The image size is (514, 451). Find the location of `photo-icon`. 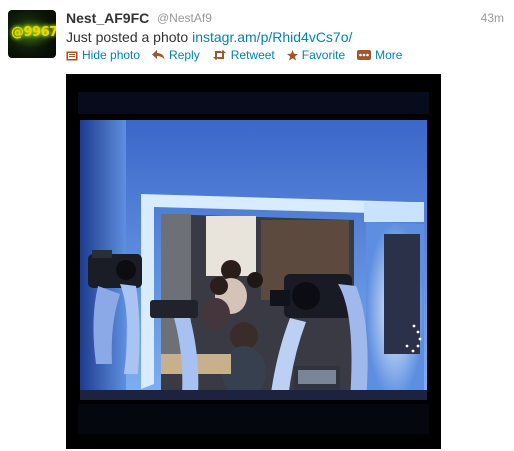

photo-icon is located at coordinates (72, 55).